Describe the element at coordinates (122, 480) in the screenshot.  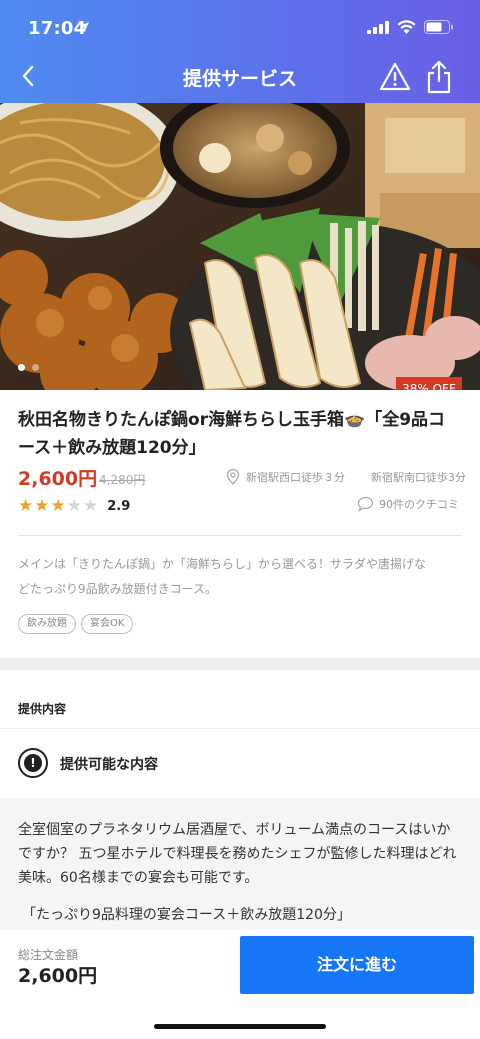
I see `original-price: 4,280円` at that location.